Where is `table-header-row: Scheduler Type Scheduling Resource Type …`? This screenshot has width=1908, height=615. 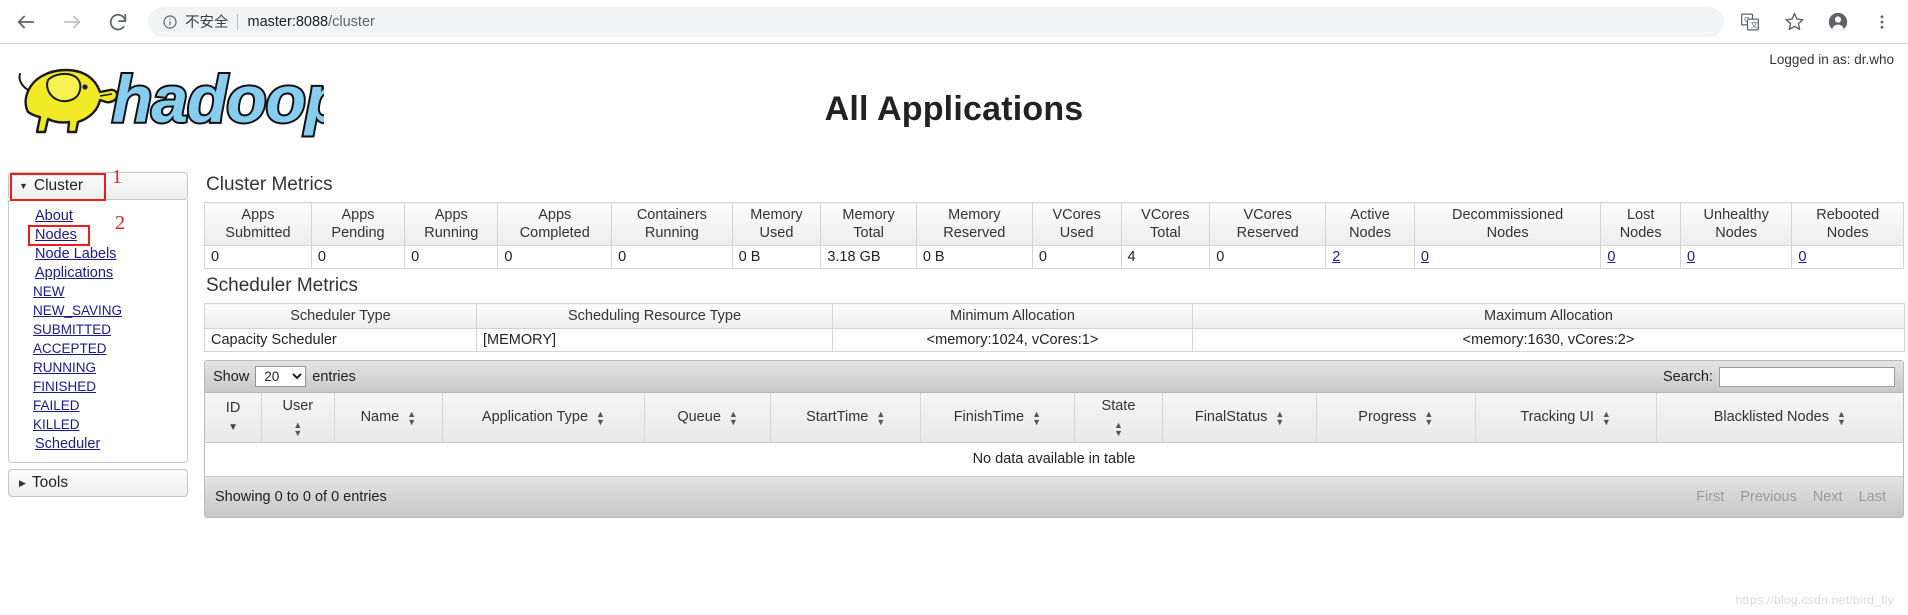
table-header-row: Scheduler Type Scheduling Resource Type … is located at coordinates (1054, 316).